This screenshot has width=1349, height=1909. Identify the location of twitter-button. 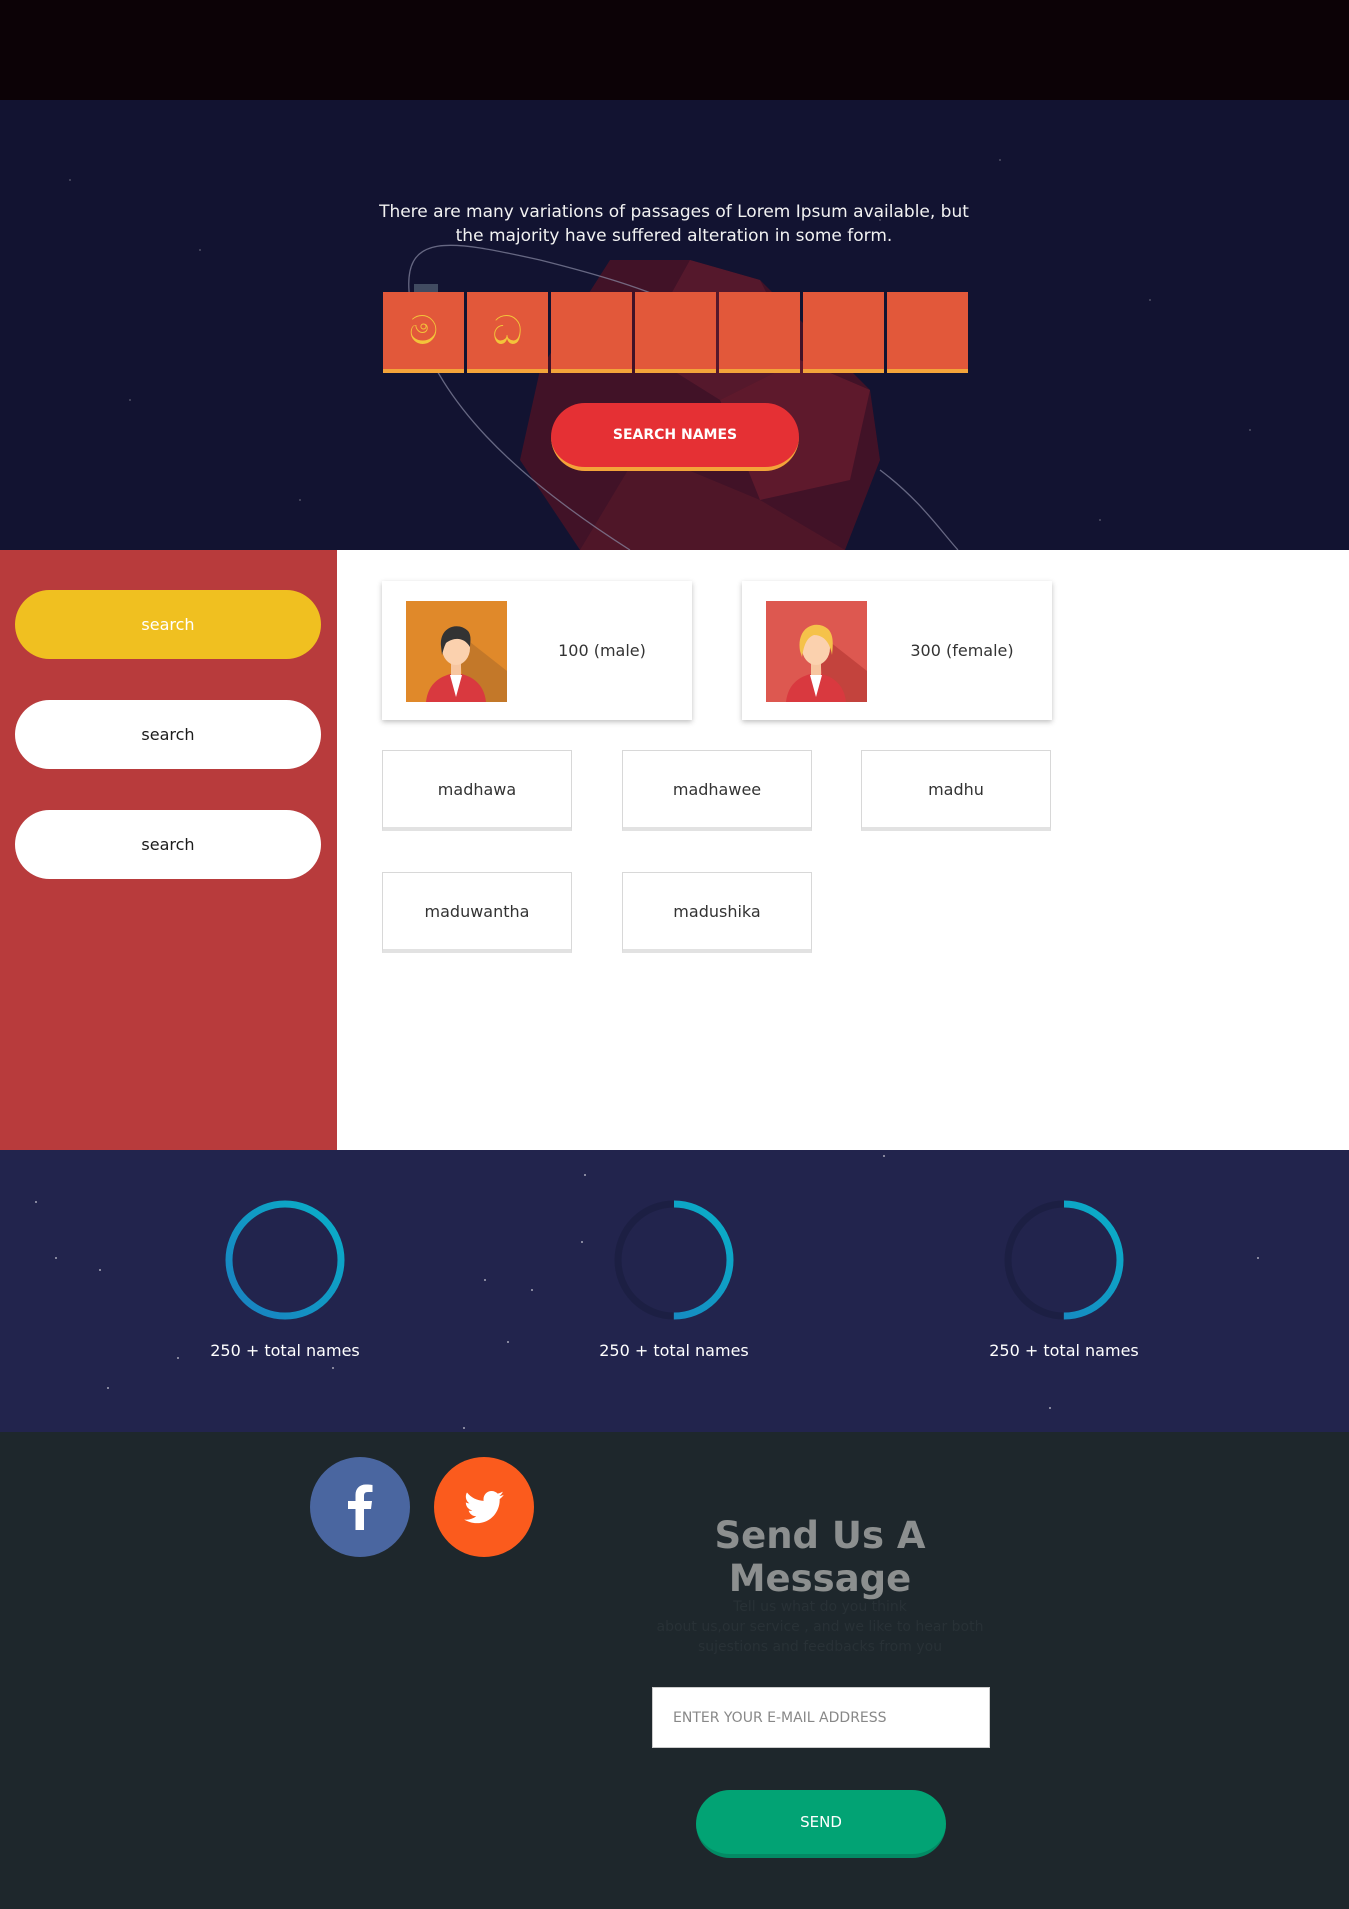
(484, 1507).